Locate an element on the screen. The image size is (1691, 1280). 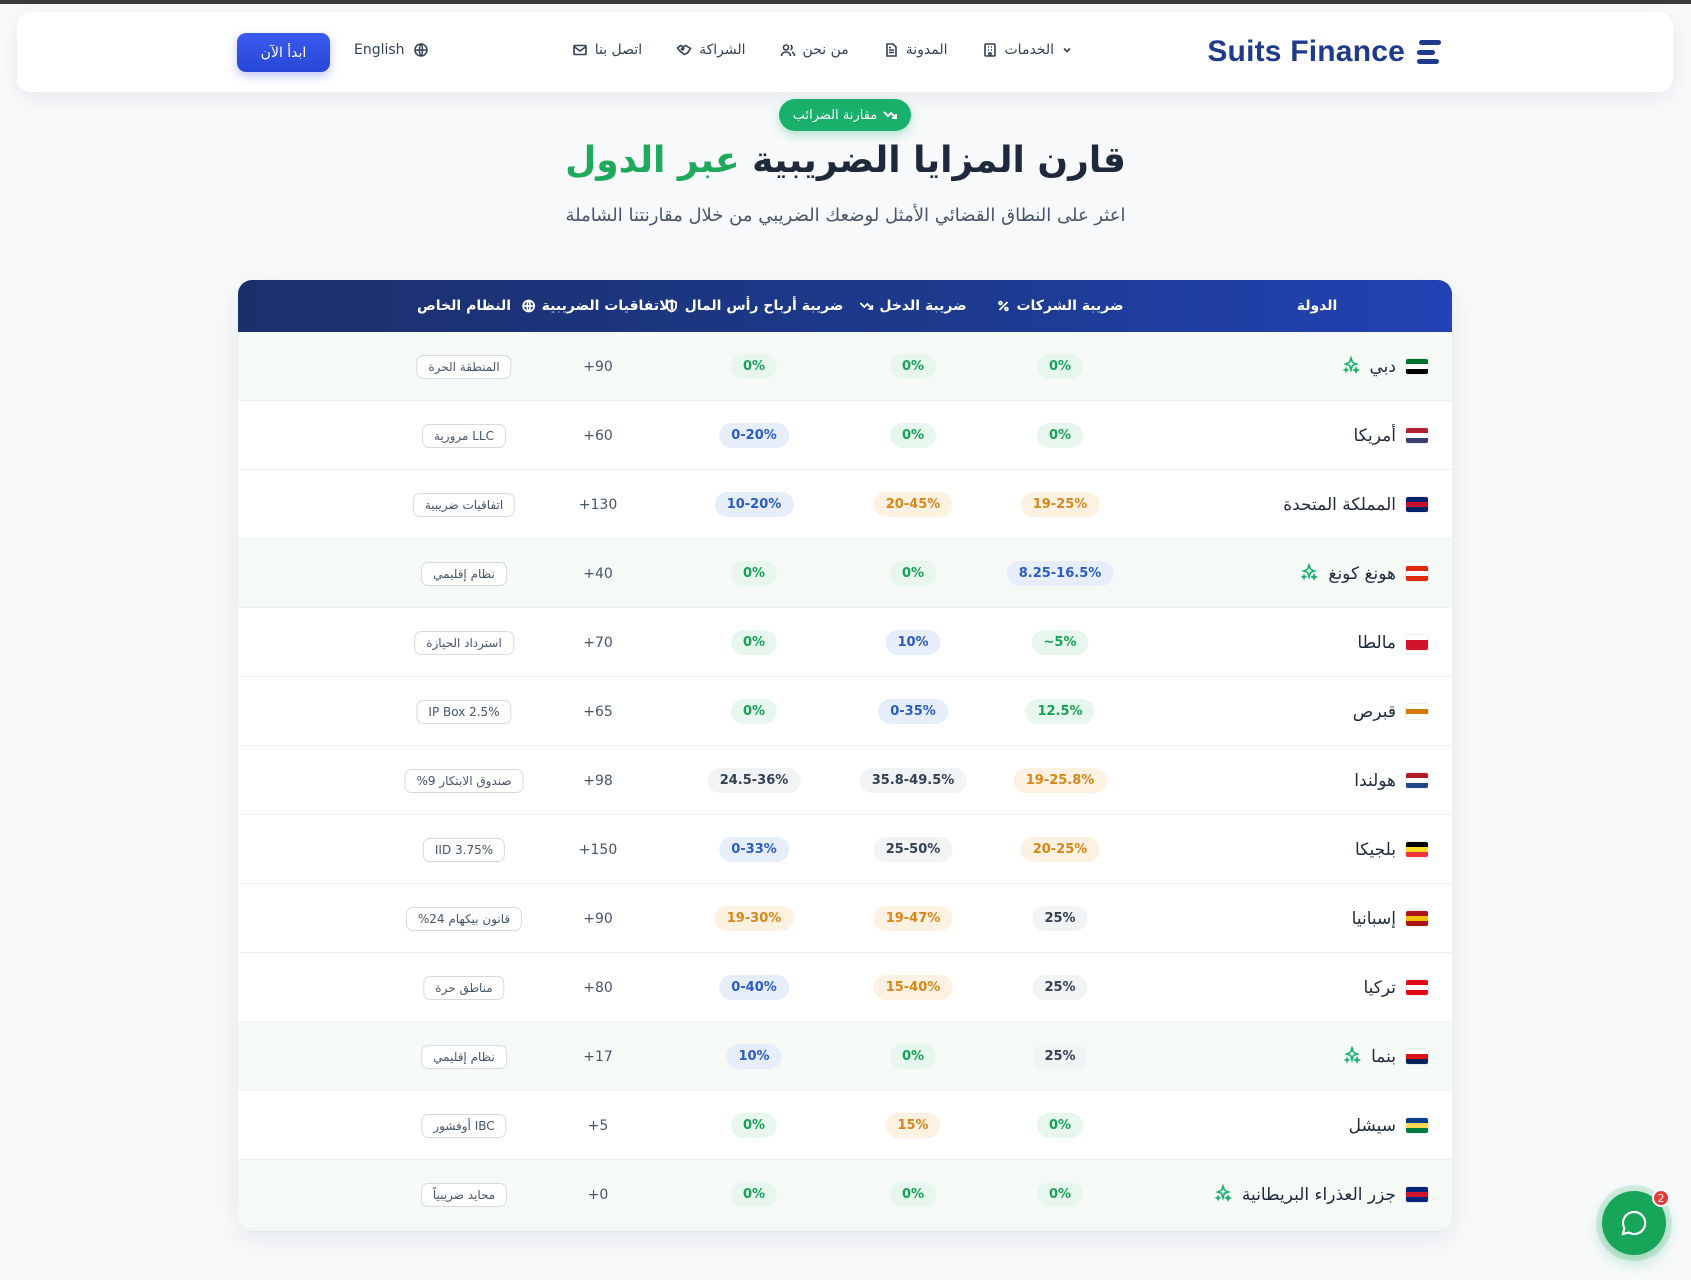
table-cell: +150 is located at coordinates (598, 849).